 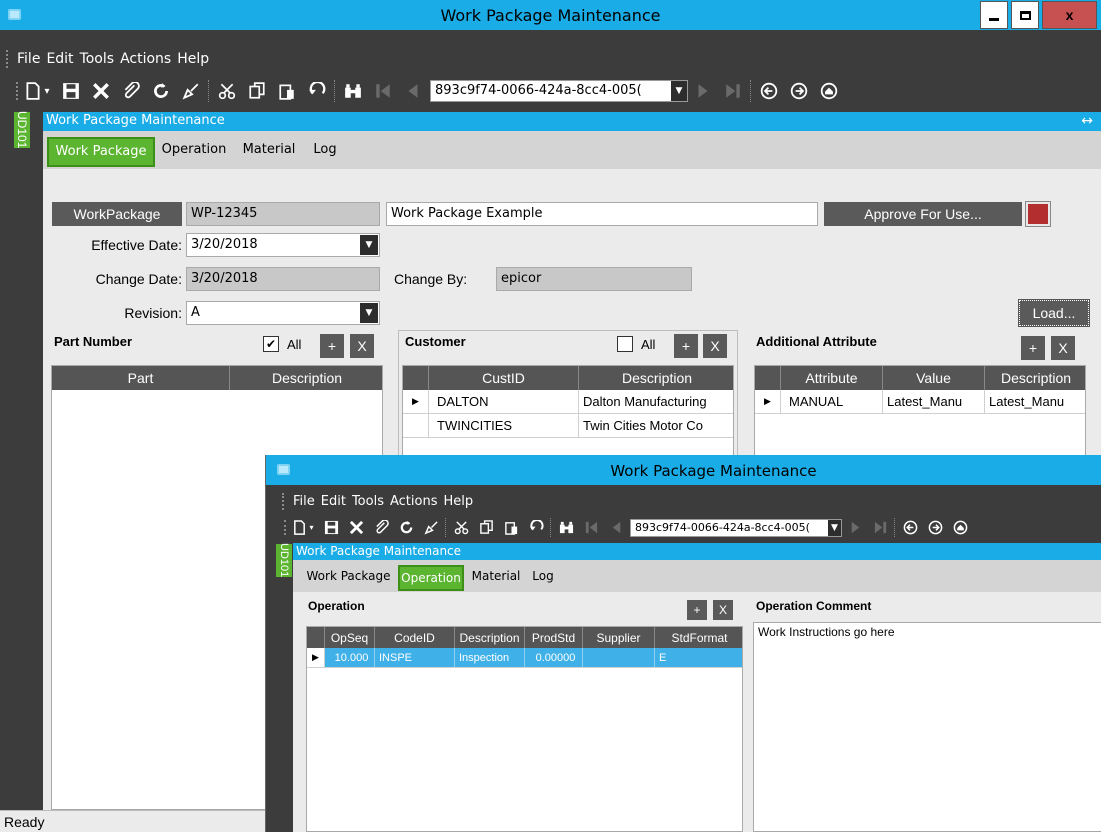 What do you see at coordinates (271, 344) in the screenshot?
I see `part-all-checkbox: ✔` at bounding box center [271, 344].